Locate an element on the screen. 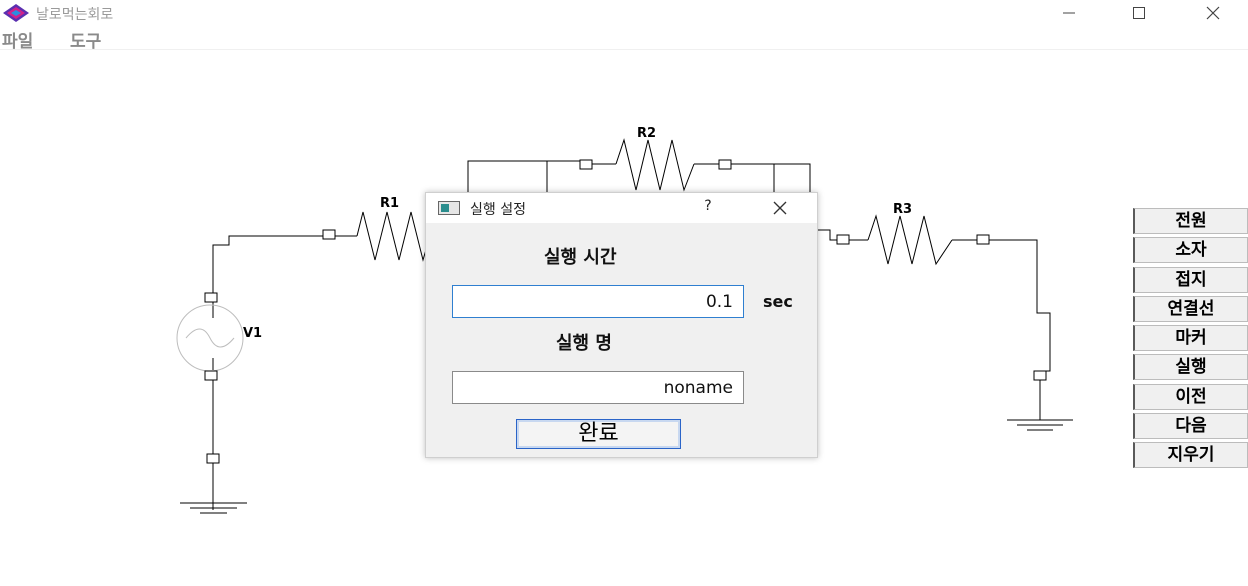 This screenshot has width=1248, height=586. help-button: ? is located at coordinates (708, 206).